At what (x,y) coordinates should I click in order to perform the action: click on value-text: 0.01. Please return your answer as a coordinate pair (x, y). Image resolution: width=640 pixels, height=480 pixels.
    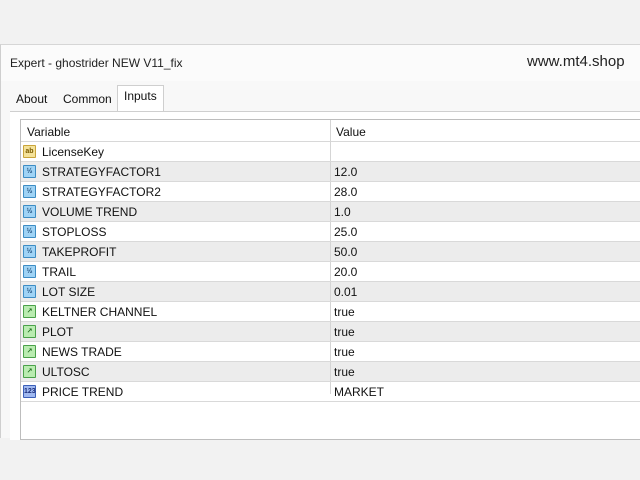
    Looking at the image, I should click on (346, 292).